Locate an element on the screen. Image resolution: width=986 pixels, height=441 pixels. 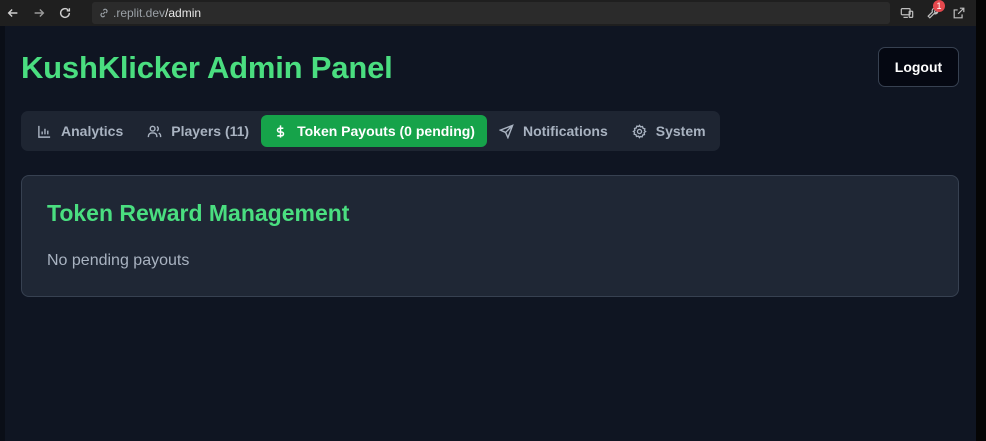
link-icon is located at coordinates (104, 13).